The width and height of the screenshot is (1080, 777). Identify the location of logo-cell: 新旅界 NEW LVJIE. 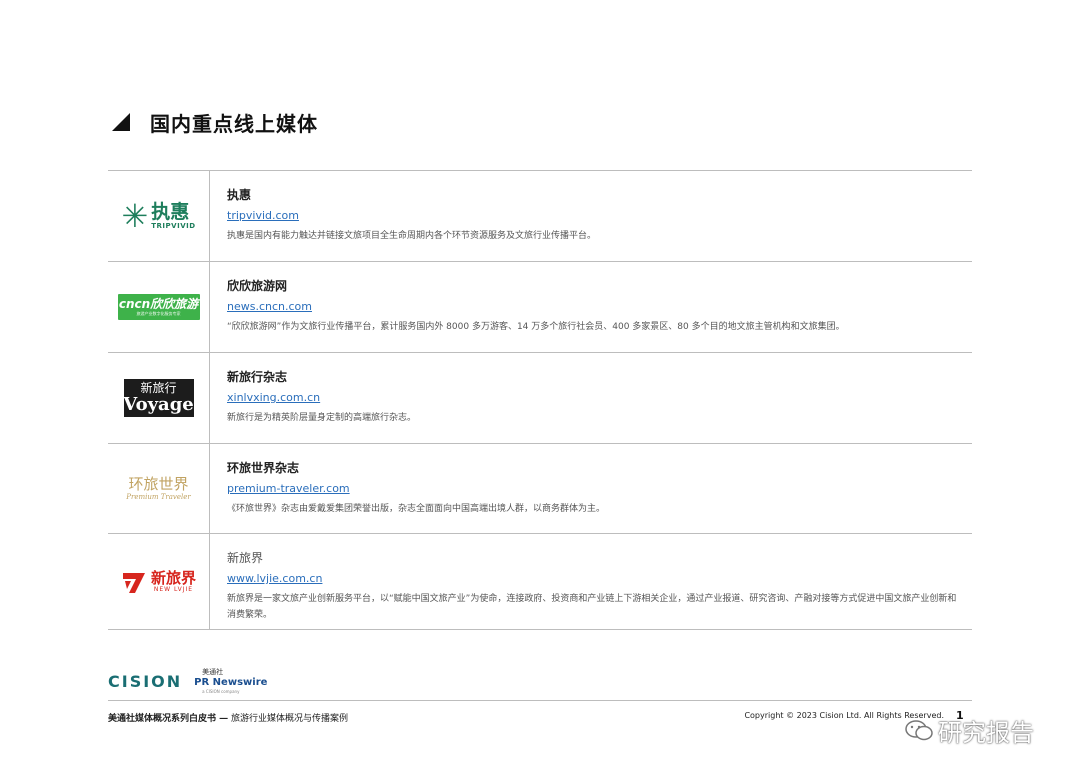
(159, 581).